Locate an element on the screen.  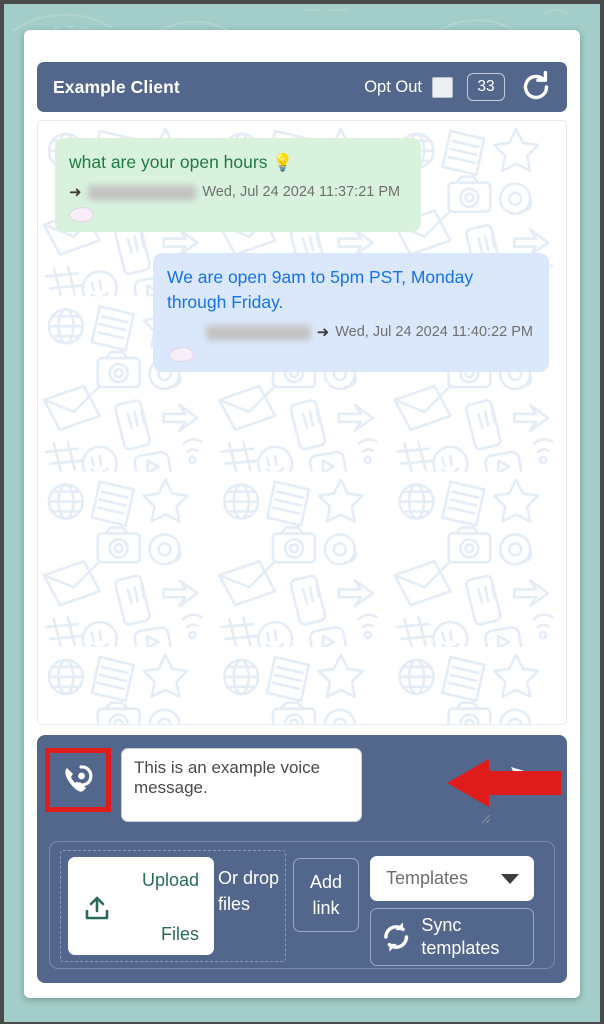
sync-templates-label: Sync templates is located at coordinates (460, 936).